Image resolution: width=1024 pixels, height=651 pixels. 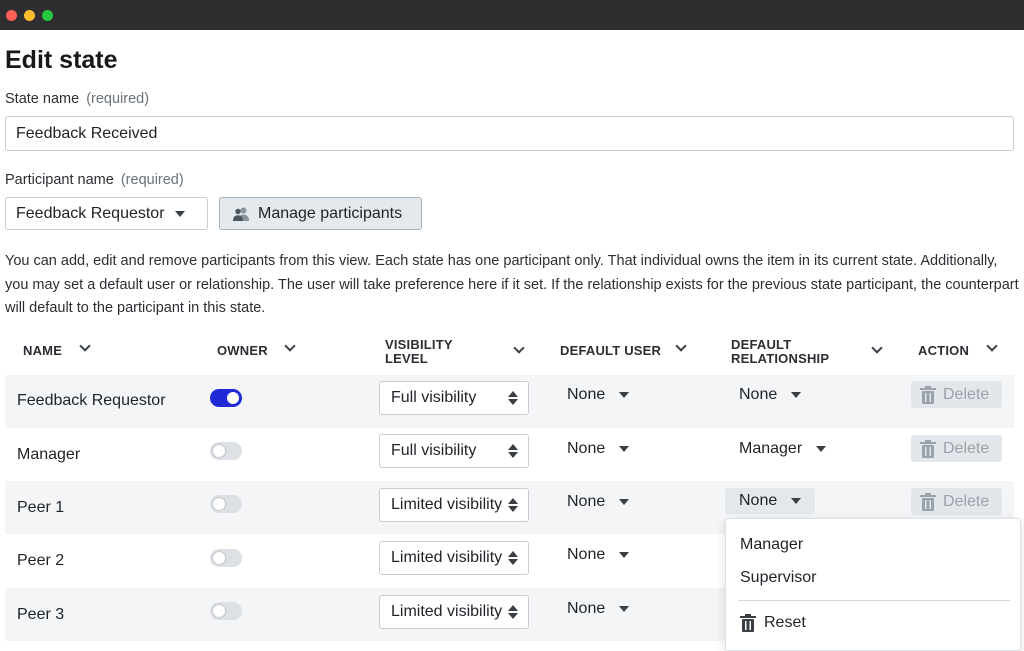 I want to click on participant-select-value: Feedback Requestor, so click(x=90, y=213).